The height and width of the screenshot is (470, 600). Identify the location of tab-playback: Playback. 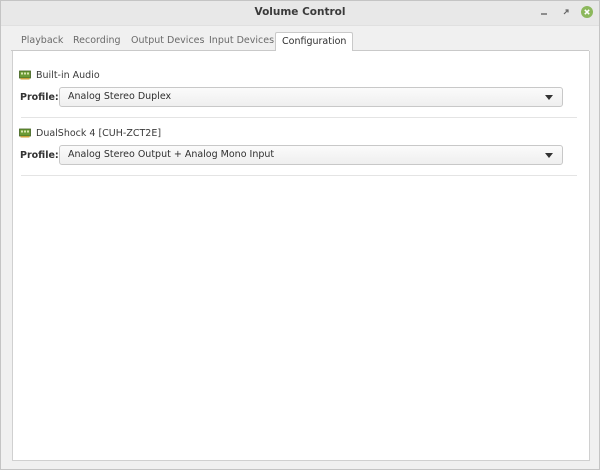
(42, 41).